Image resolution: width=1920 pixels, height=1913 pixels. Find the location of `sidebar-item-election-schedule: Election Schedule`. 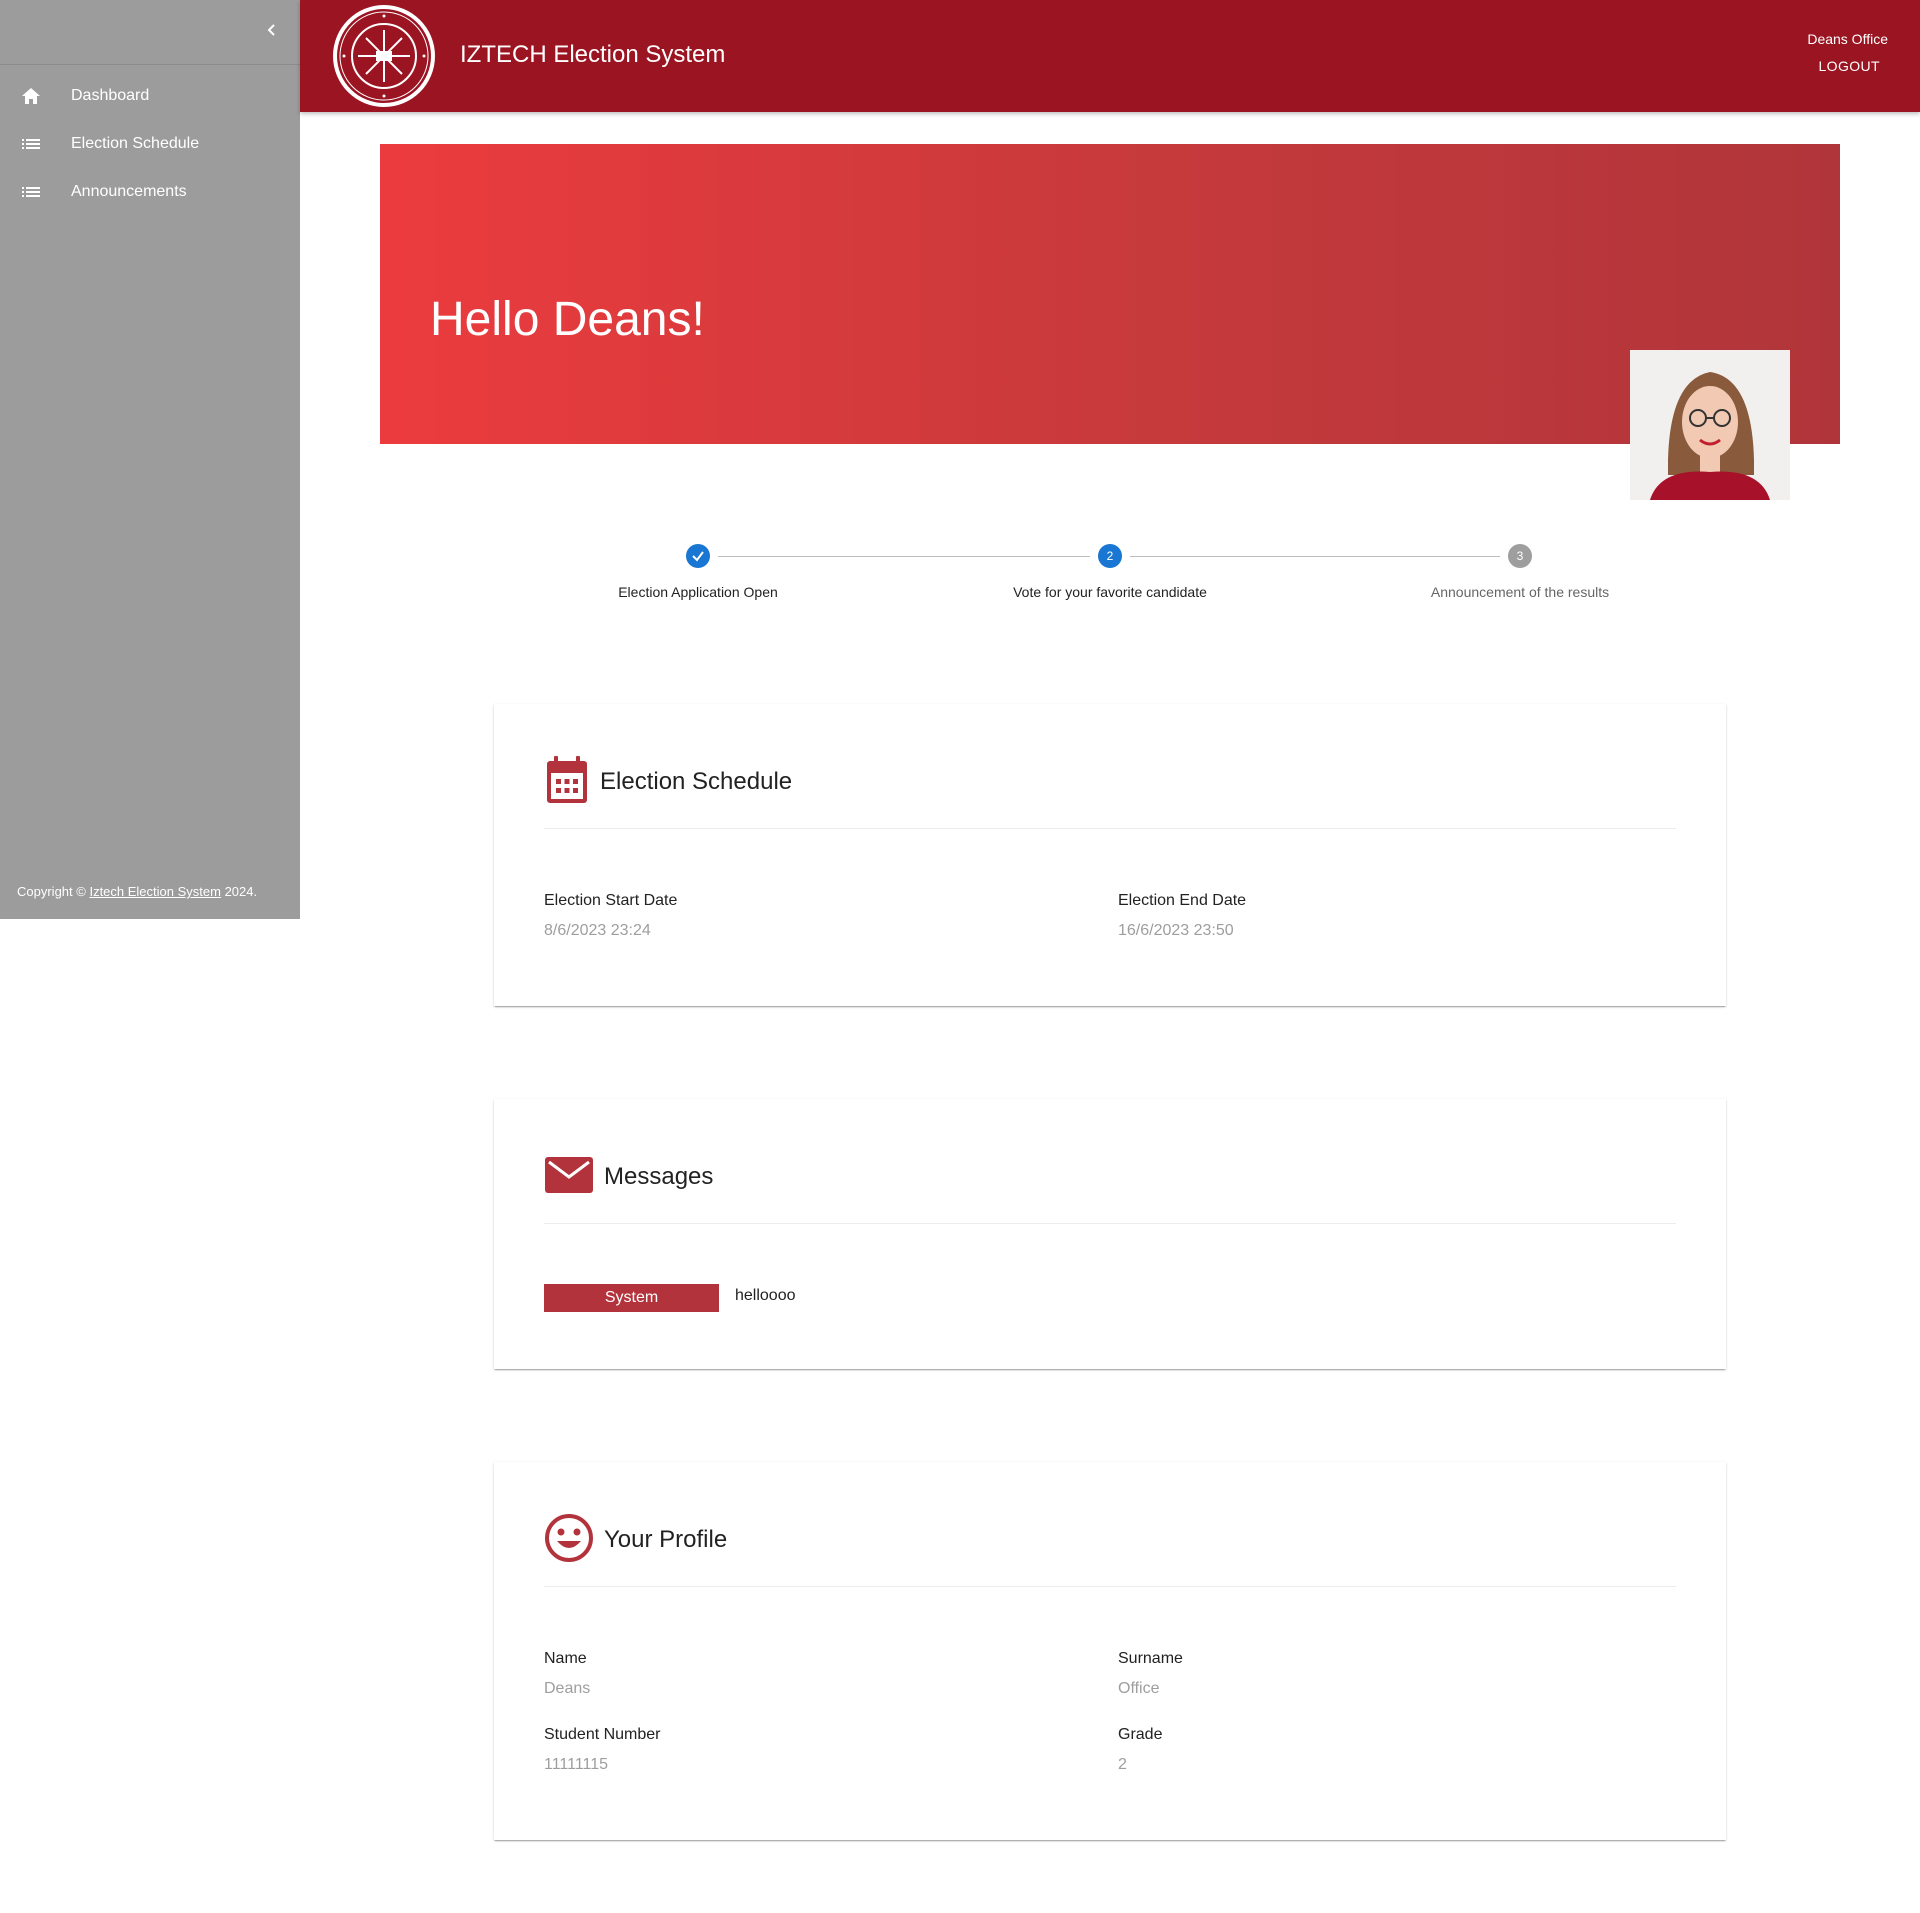

sidebar-item-election-schedule: Election Schedule is located at coordinates (150, 144).